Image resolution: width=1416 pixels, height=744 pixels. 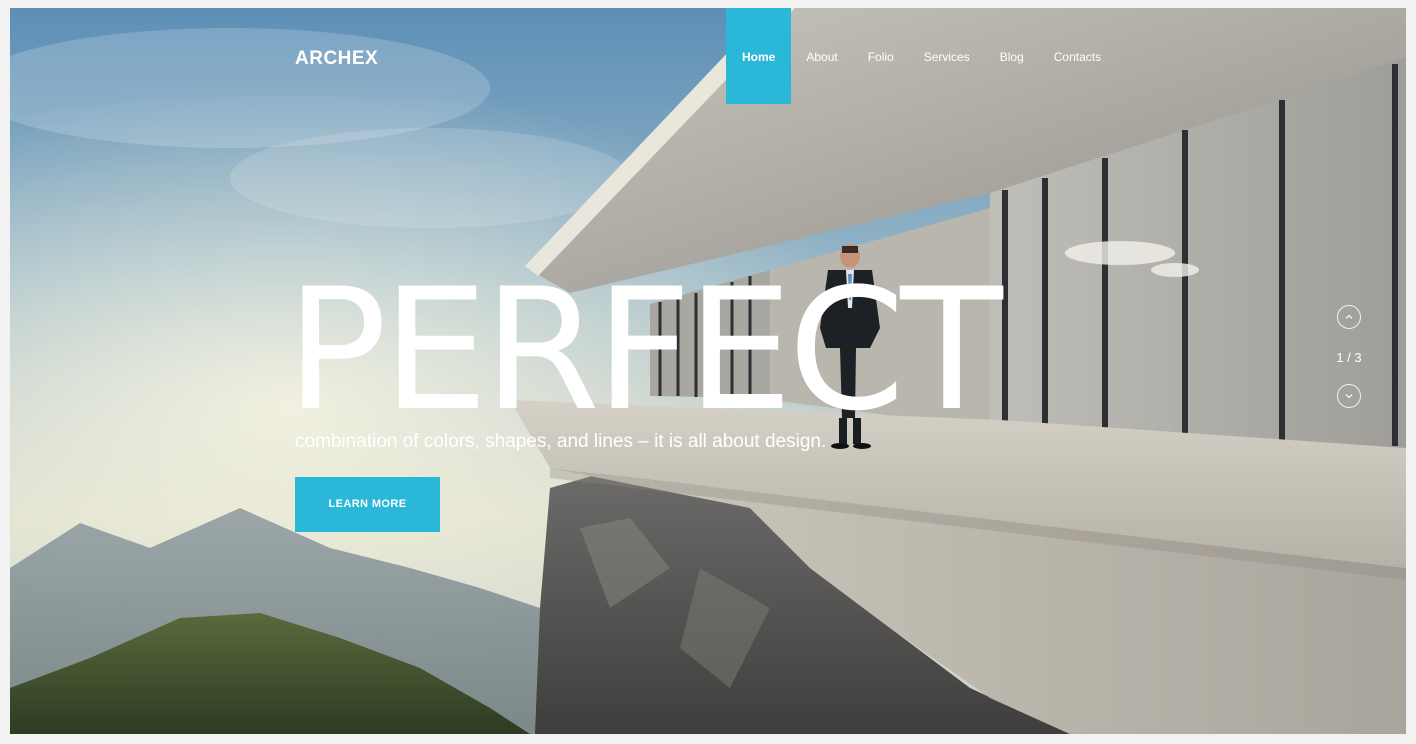 What do you see at coordinates (644, 350) in the screenshot?
I see `hero-headline: PERFECT` at bounding box center [644, 350].